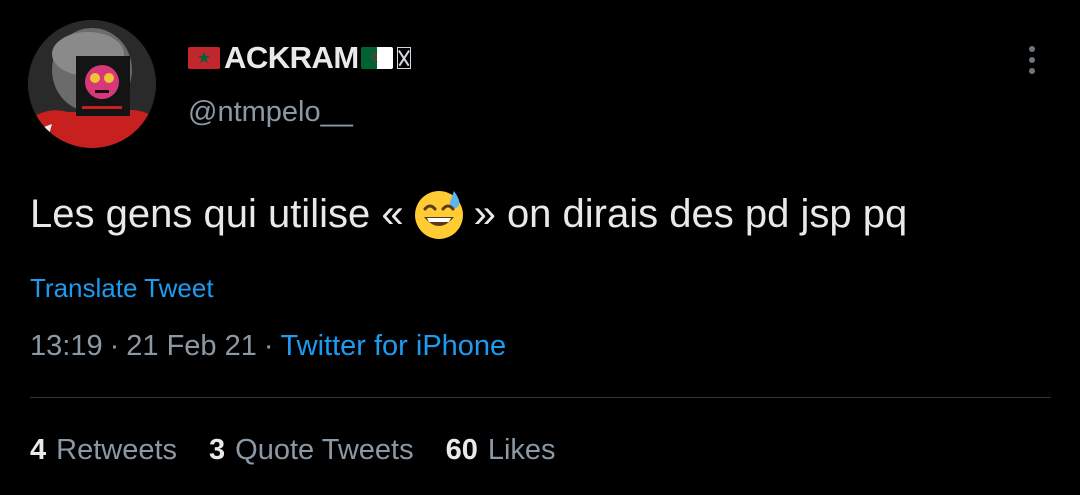 The image size is (1080, 495). What do you see at coordinates (204, 58) in the screenshot?
I see `morocco-flag-icon` at bounding box center [204, 58].